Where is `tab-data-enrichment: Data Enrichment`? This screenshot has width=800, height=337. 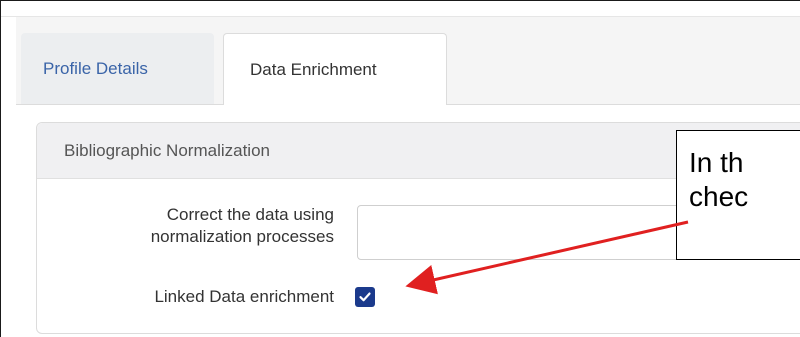 tab-data-enrichment: Data Enrichment is located at coordinates (335, 69).